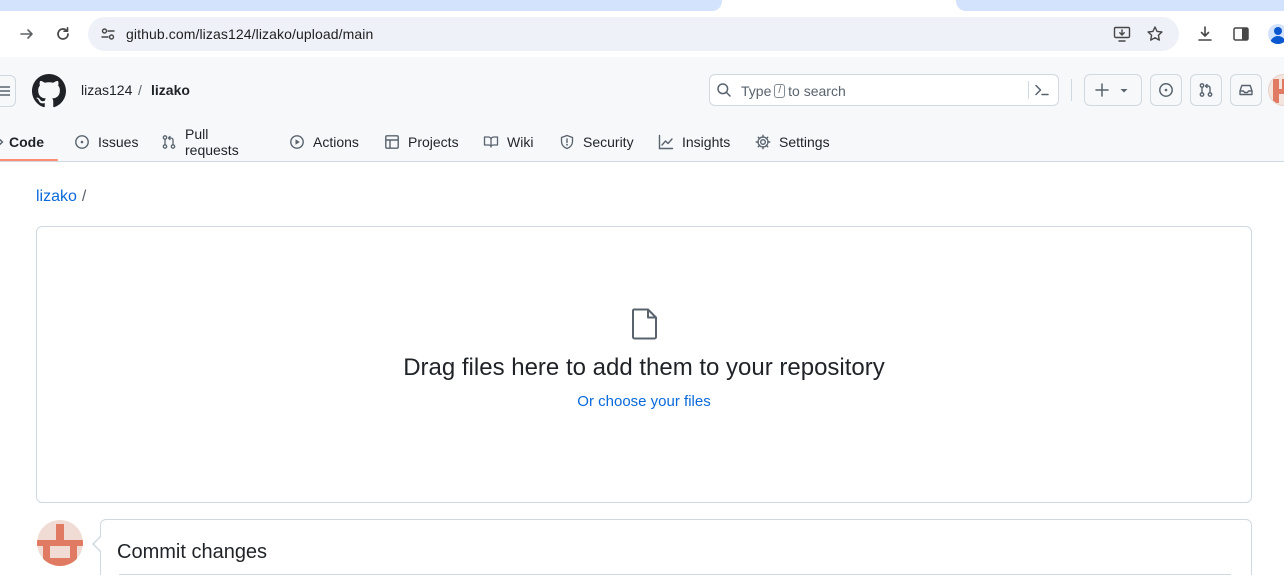 This screenshot has width=1284, height=575. What do you see at coordinates (26, 141) in the screenshot?
I see `tab-code-label: Code` at bounding box center [26, 141].